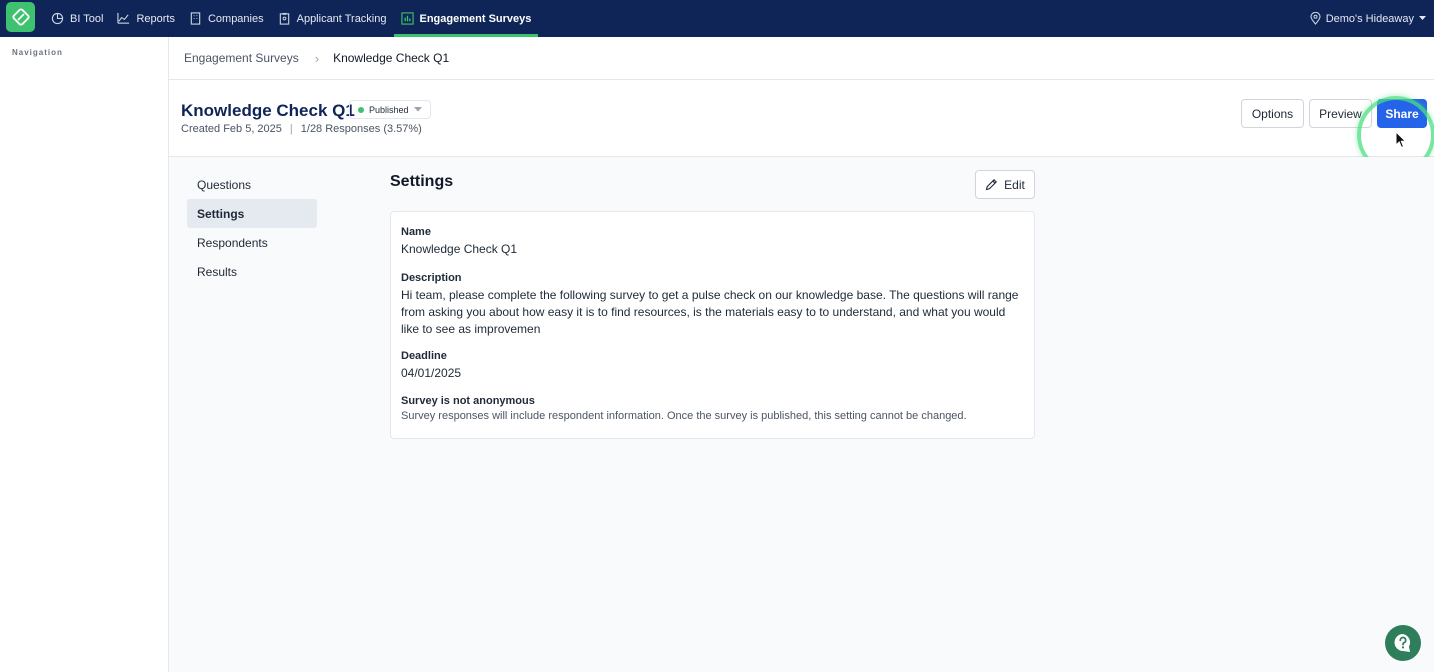 This screenshot has height=672, width=1434. Describe the element at coordinates (123, 18) in the screenshot. I see `line-chart-icon` at that location.